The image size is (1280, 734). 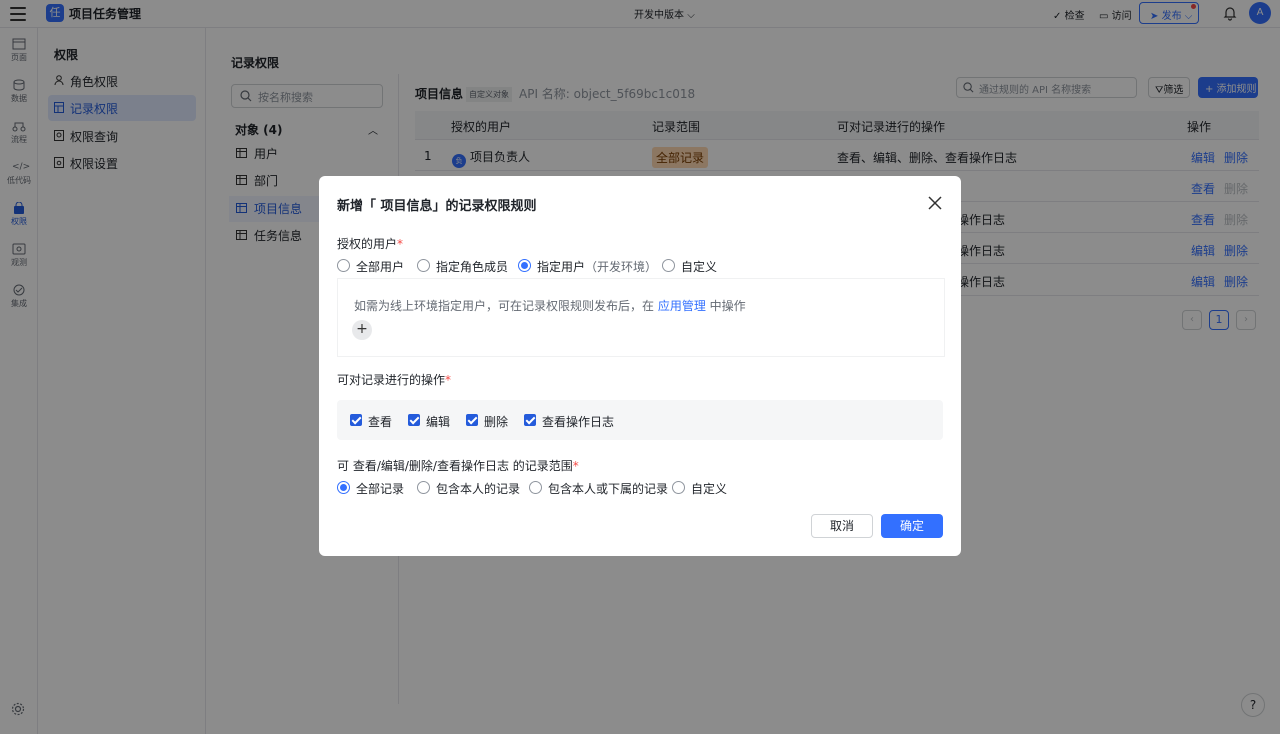 I want to click on option-label: 指定角色成员, so click(x=472, y=267).